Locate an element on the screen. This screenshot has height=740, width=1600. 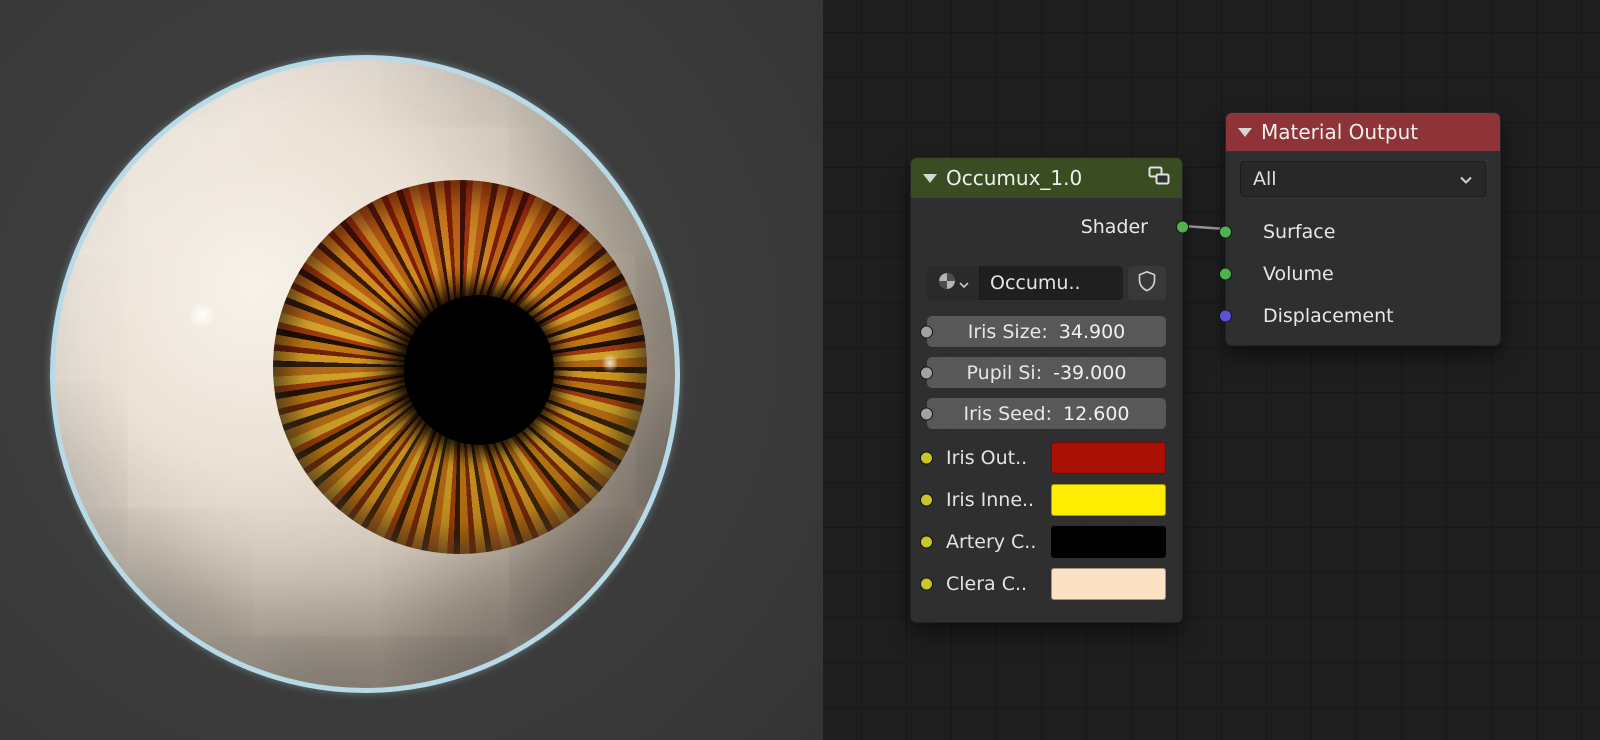
displacement-input-row: Displacement is located at coordinates (1359, 316).